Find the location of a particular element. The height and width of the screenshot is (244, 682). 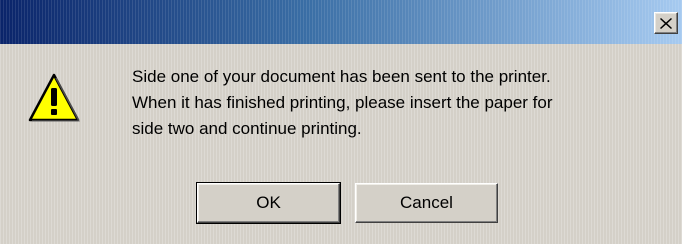

close-icon is located at coordinates (666, 23).